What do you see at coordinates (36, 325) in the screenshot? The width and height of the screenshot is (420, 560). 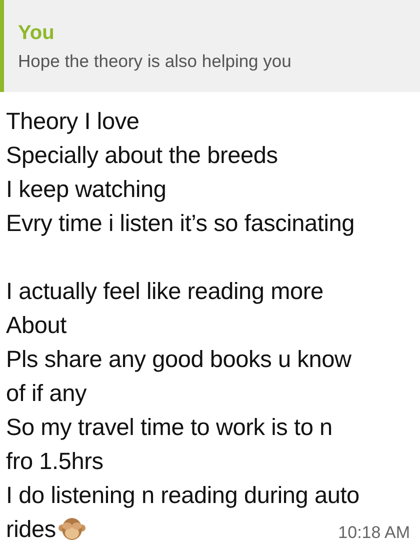 I see `message-line: About` at bounding box center [36, 325].